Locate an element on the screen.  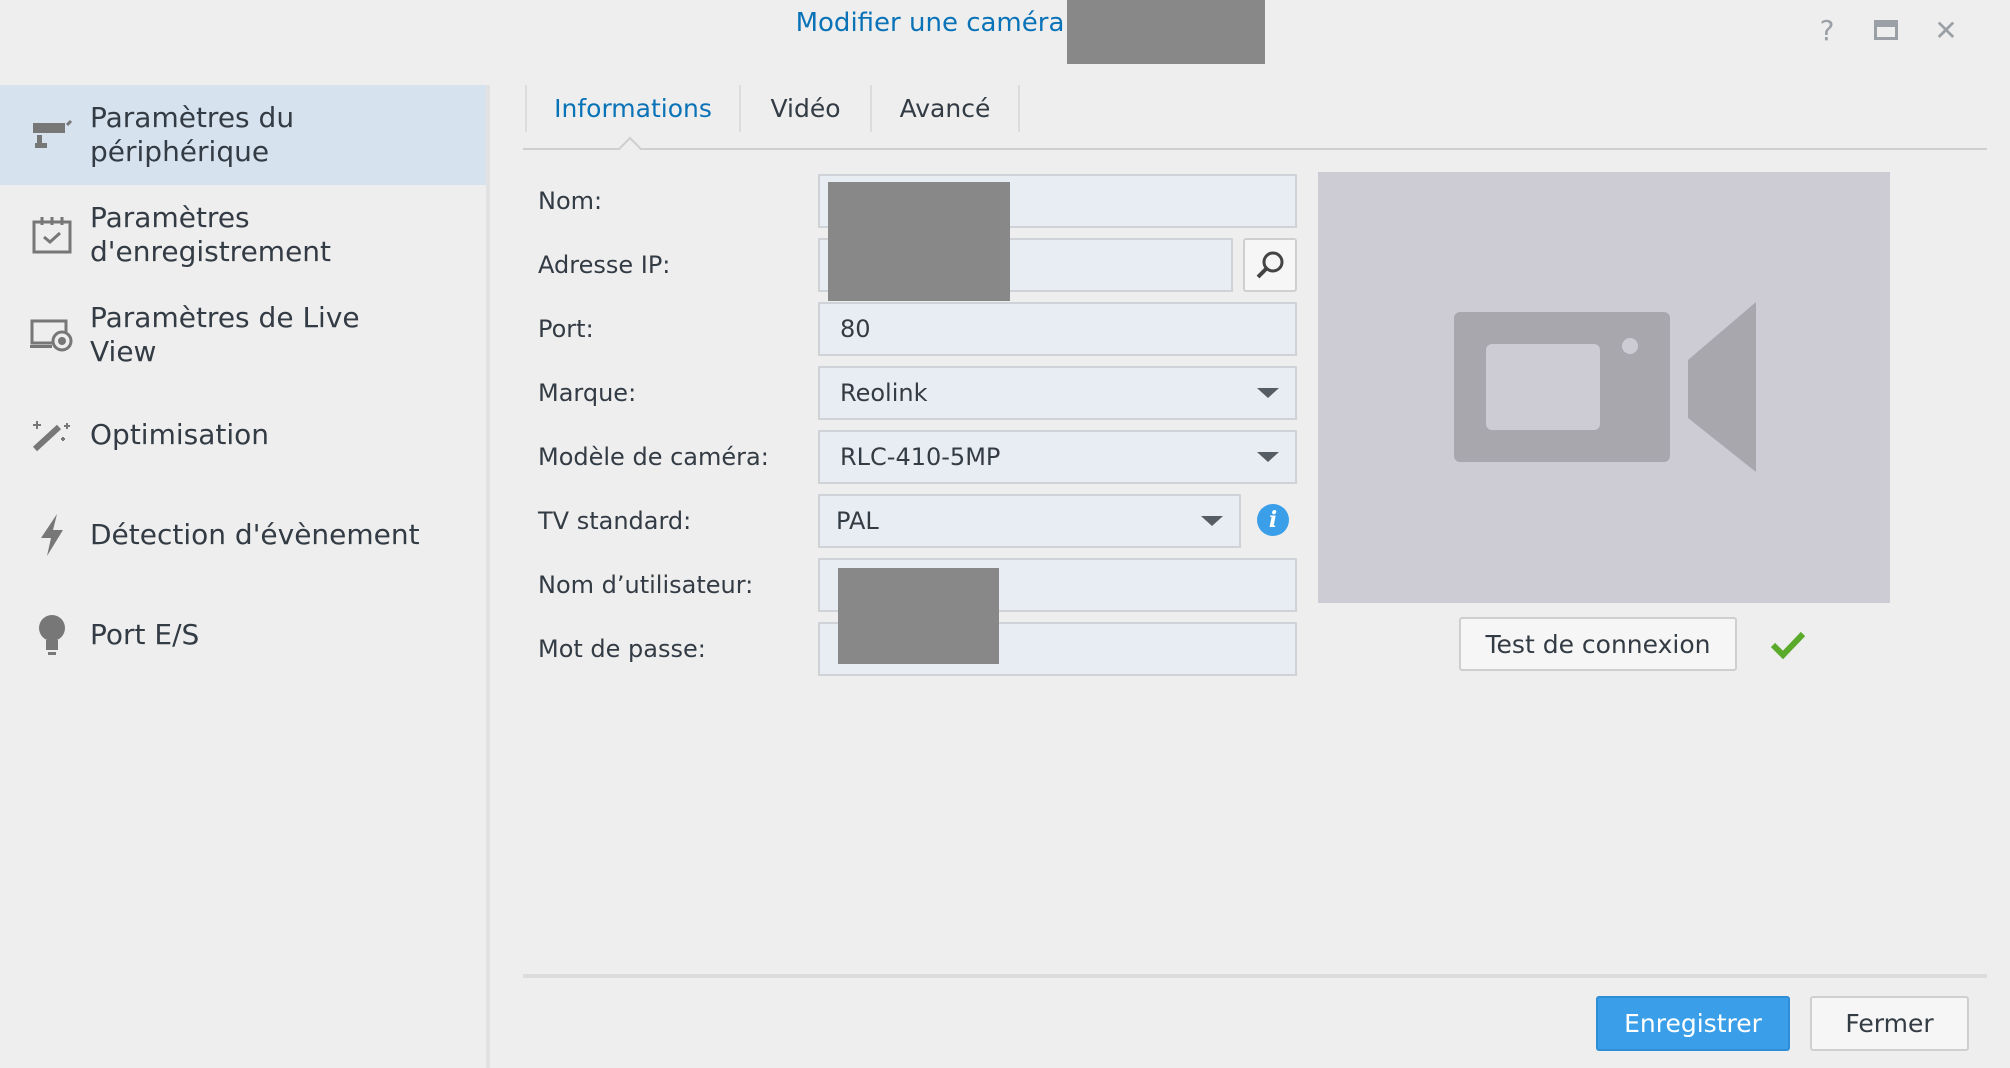
model-label: Modèle de caméra: is located at coordinates (653, 457).